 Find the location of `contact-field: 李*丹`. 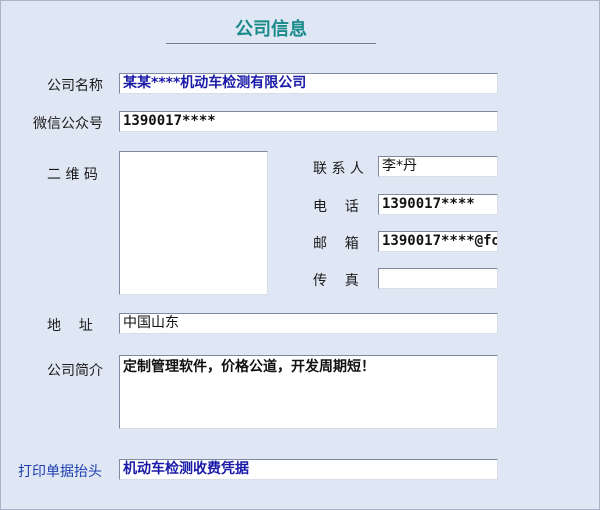

contact-field: 李*丹 is located at coordinates (438, 166).